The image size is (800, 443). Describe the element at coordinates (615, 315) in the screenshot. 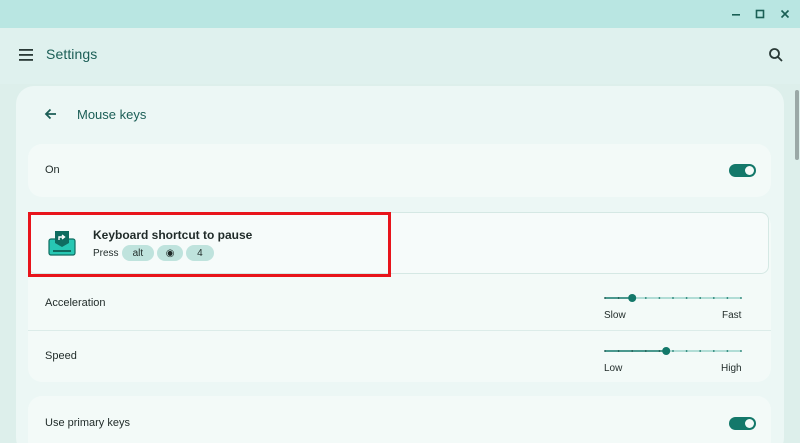

I see `acceleration-min-label: Slow` at that location.